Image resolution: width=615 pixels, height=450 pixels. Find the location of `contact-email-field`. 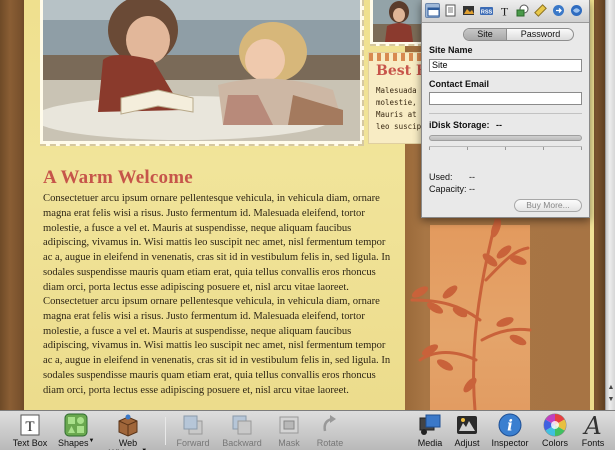

contact-email-field is located at coordinates (505, 98).